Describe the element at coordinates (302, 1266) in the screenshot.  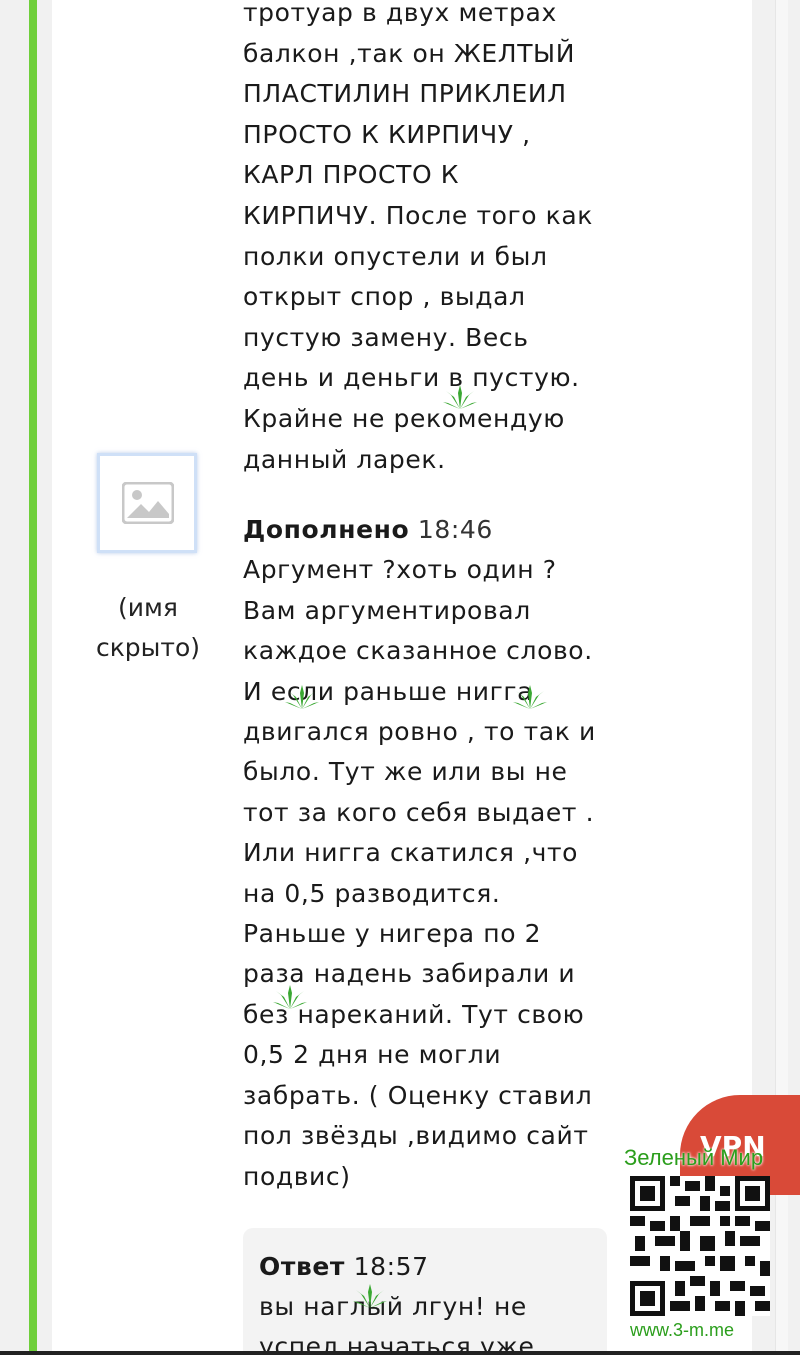
I see `reply-label: Ответ` at that location.